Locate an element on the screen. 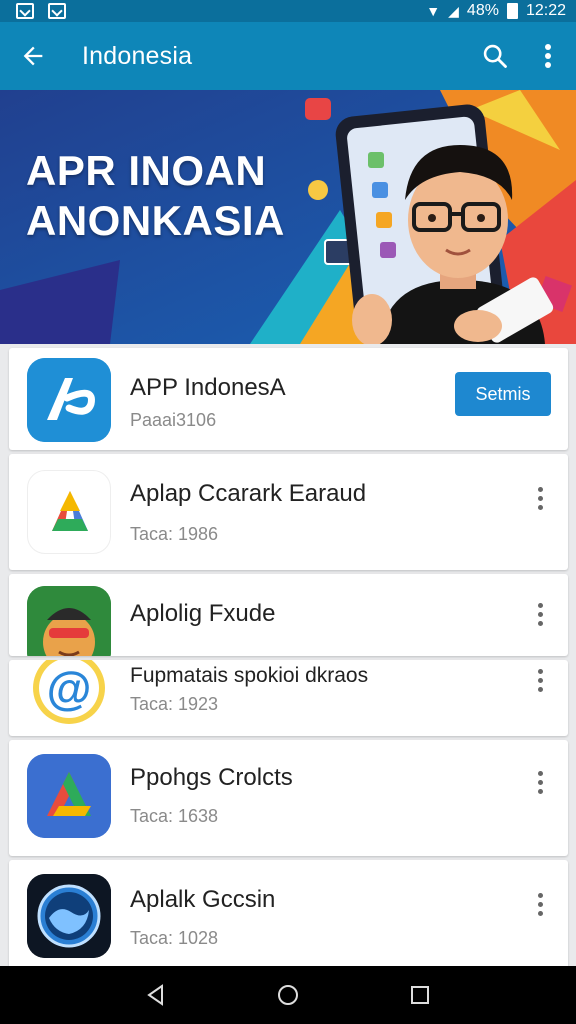 This screenshot has width=576, height=1024. system-navigation-bar is located at coordinates (288, 995).